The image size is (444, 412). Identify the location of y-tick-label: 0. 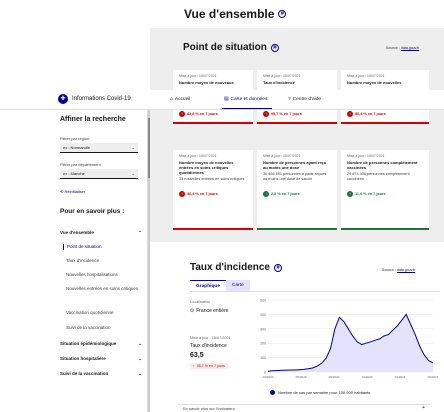
(265, 373).